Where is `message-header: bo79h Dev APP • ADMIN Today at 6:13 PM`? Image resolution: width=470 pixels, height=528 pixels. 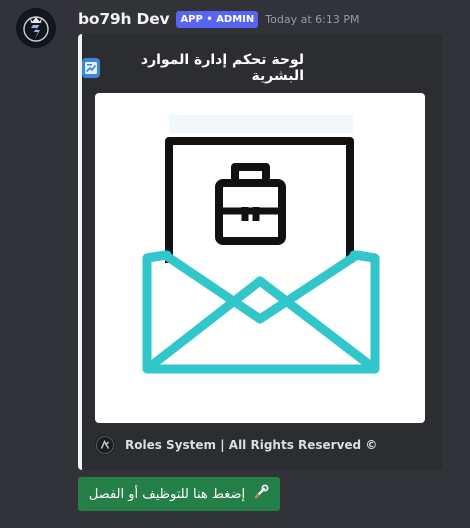 message-header: bo79h Dev APP • ADMIN Today at 6:13 PM is located at coordinates (218, 19).